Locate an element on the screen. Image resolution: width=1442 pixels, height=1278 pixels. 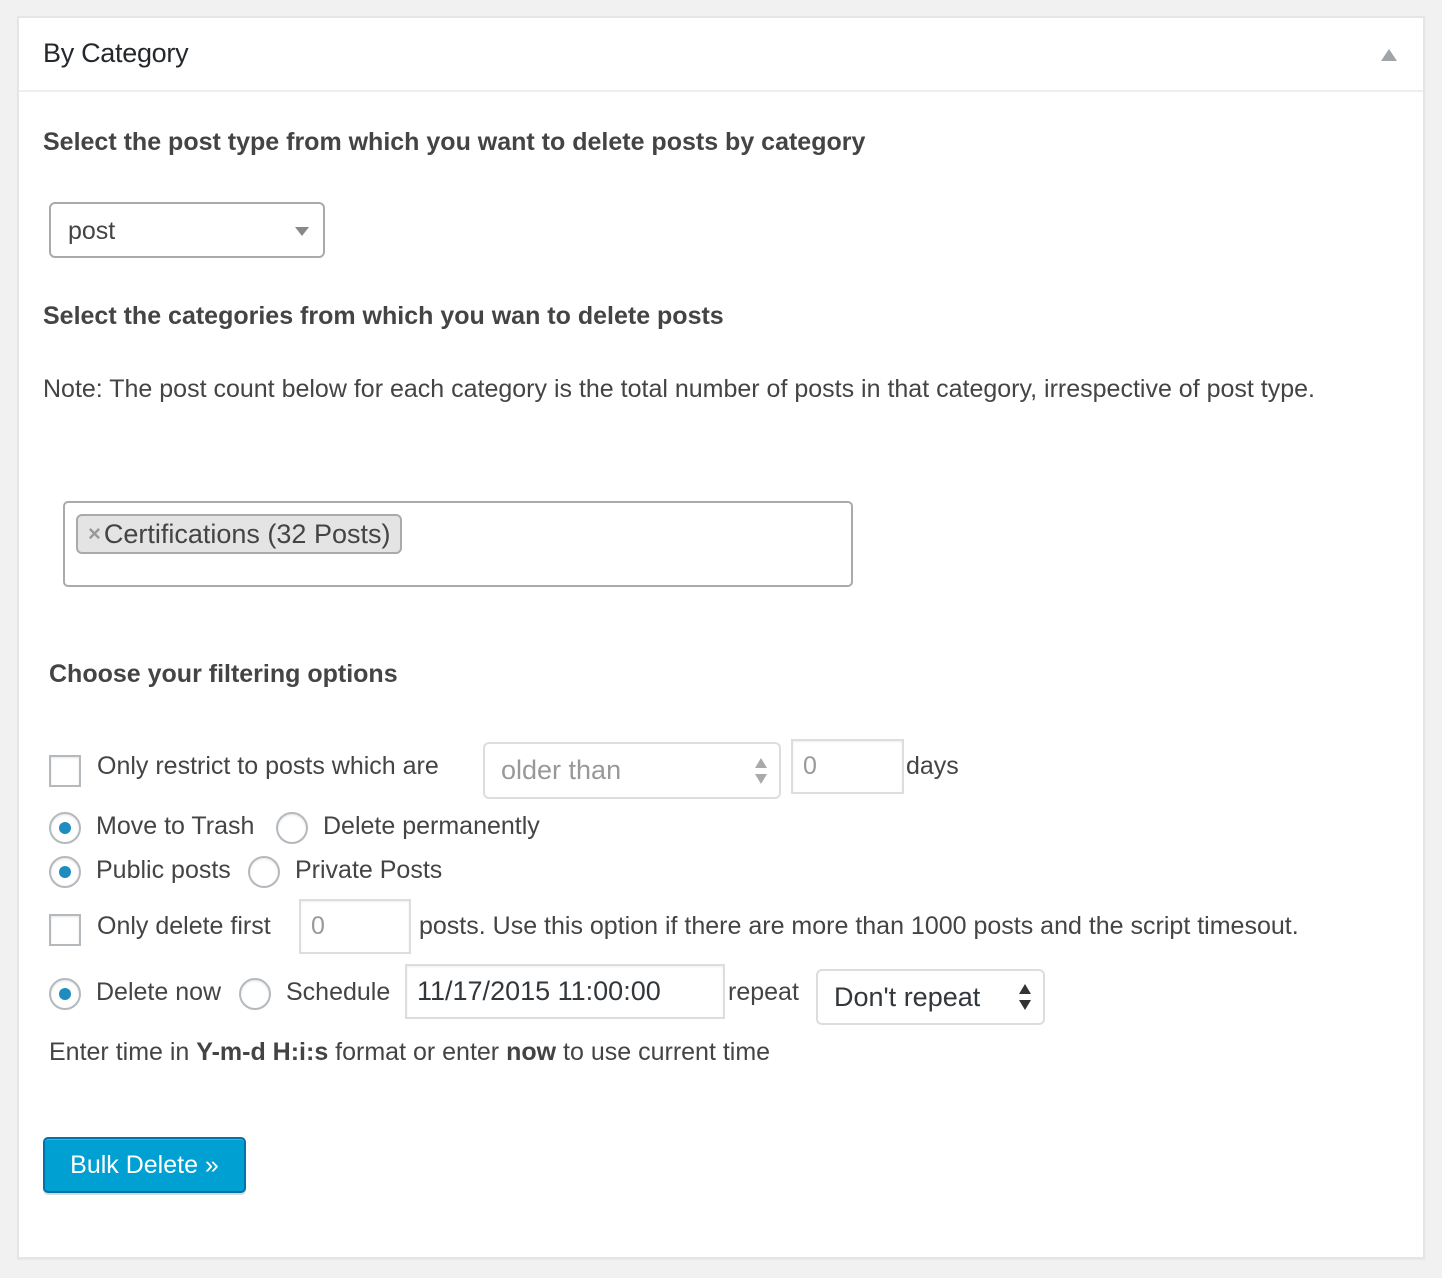
move-to-trash-label: Move to Trash is located at coordinates (175, 826).